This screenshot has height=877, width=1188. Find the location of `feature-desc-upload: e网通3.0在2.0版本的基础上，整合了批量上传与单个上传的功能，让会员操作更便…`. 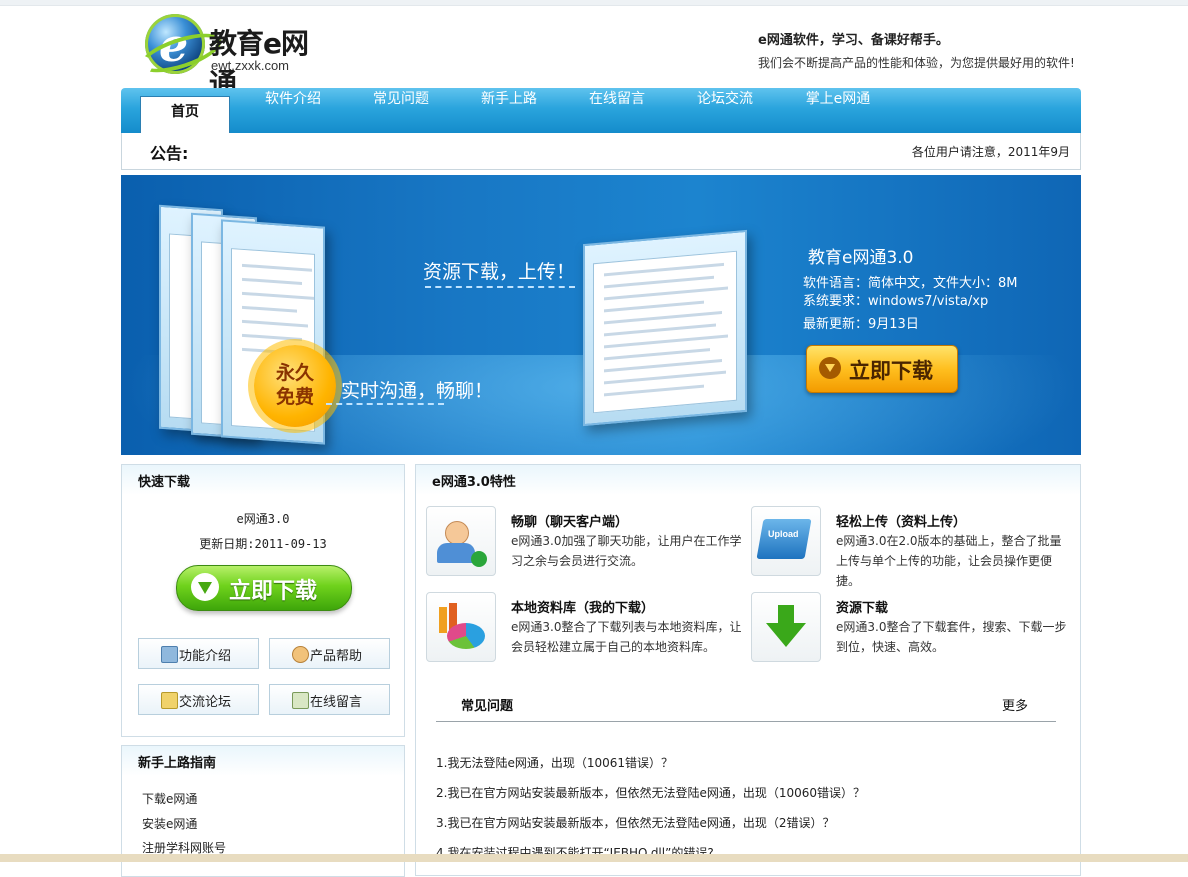

feature-desc-upload: e网通3.0在2.0版本的基础上，整合了批量上传与单个上传的功能，让会员操作更便… is located at coordinates (949, 561).